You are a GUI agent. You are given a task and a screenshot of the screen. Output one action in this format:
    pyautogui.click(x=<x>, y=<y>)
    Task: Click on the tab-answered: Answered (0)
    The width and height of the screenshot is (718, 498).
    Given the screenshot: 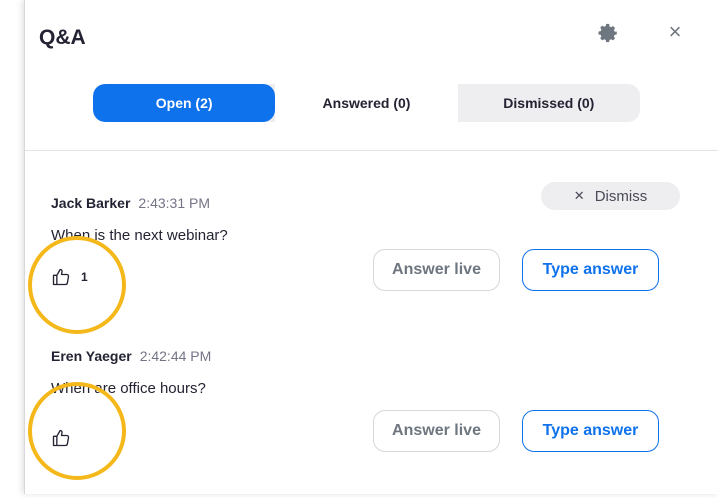 What is the action you would take?
    pyautogui.click(x=366, y=103)
    